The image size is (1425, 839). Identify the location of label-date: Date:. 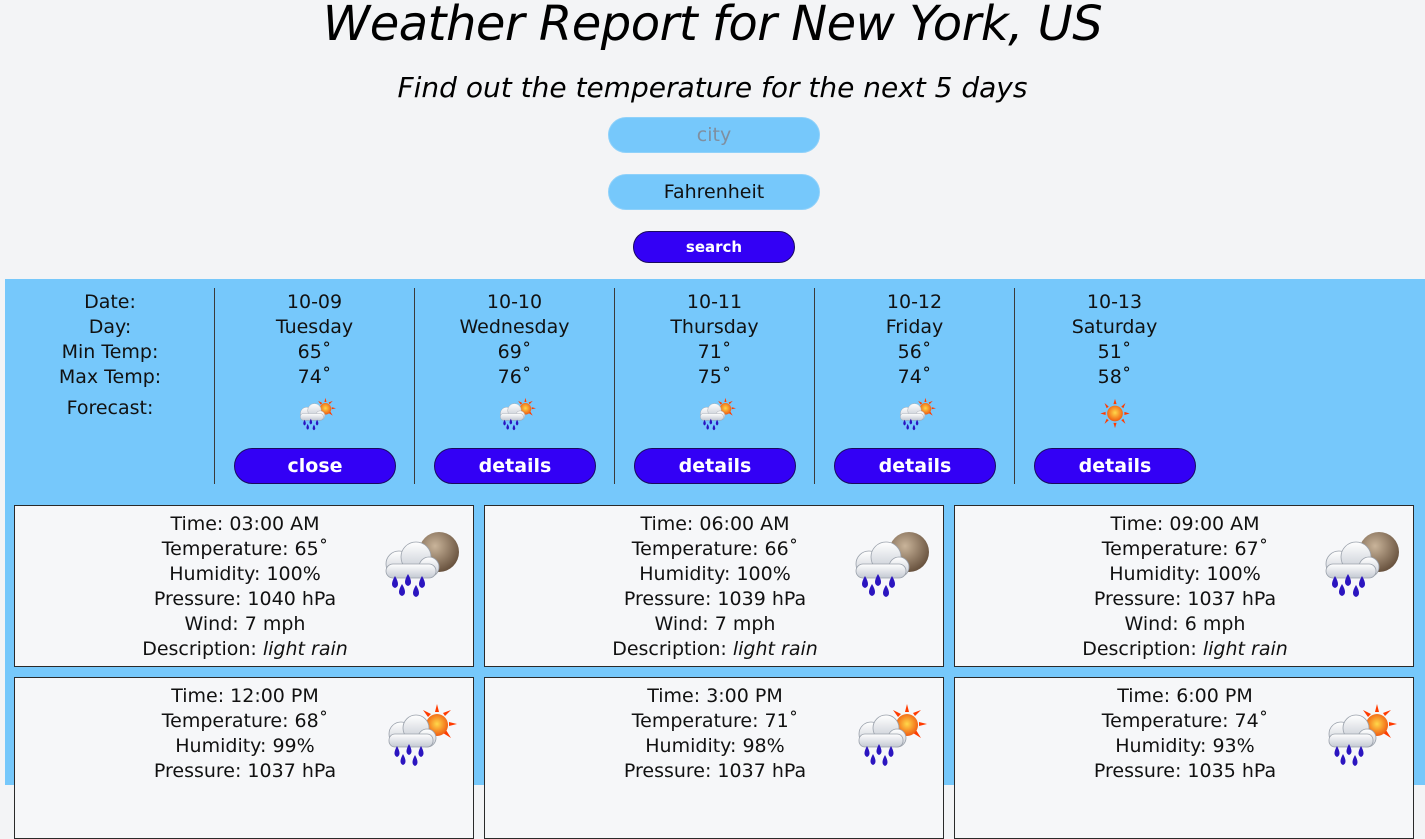
(110, 302).